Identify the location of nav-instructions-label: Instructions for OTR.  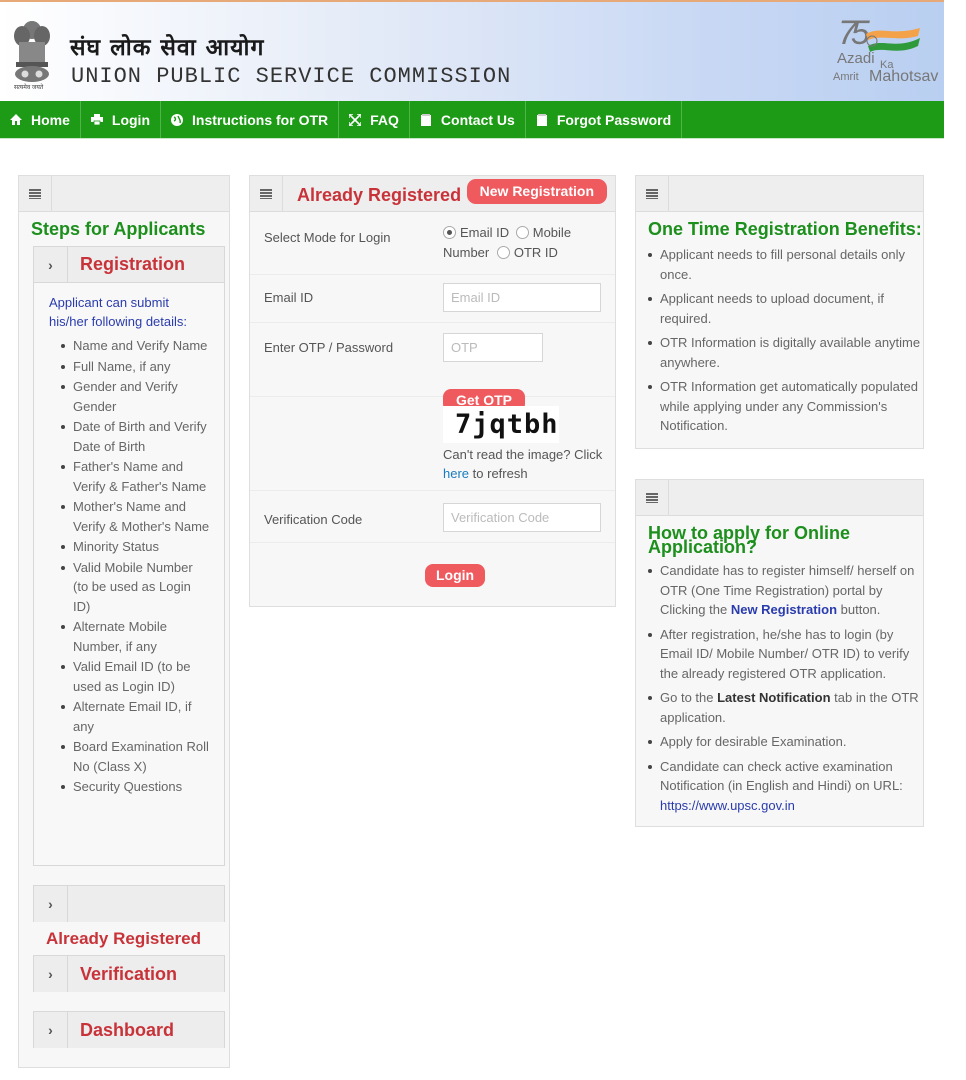
(260, 119).